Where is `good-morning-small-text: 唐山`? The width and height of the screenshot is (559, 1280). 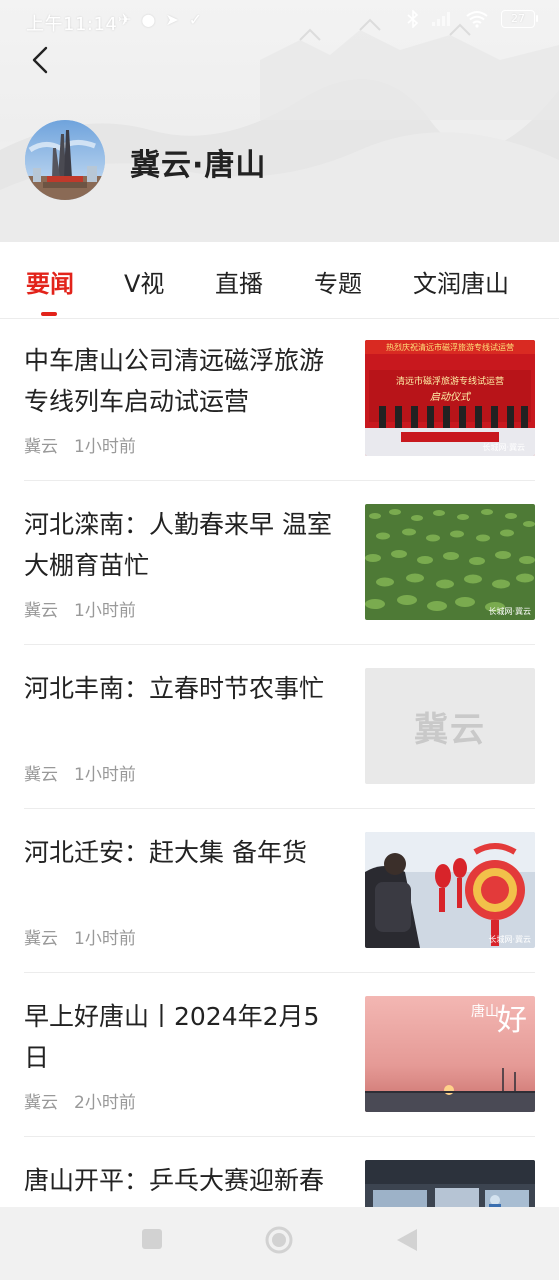
good-morning-small-text: 唐山 is located at coordinates (485, 1011).